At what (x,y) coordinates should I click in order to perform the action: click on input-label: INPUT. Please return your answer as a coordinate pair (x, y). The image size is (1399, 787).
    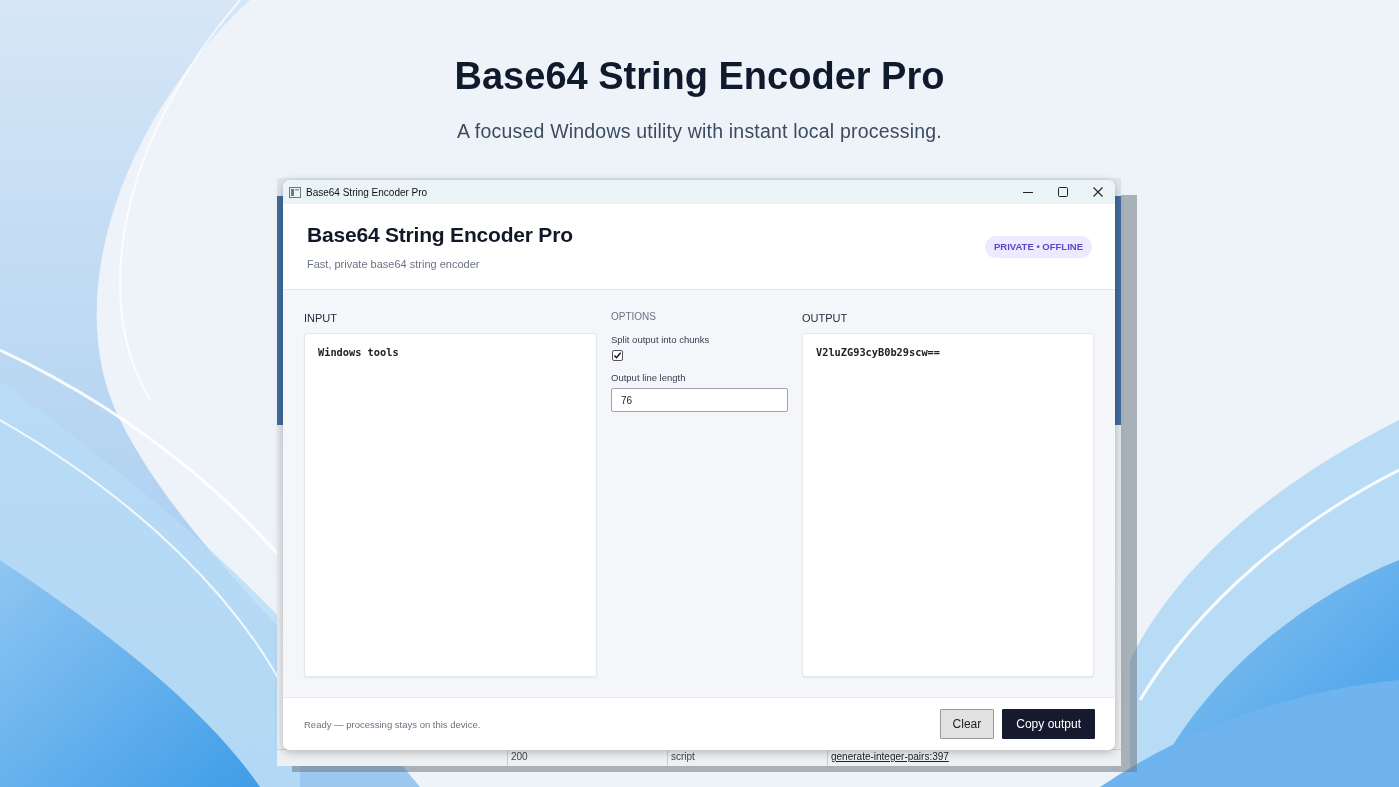
    Looking at the image, I should click on (321, 318).